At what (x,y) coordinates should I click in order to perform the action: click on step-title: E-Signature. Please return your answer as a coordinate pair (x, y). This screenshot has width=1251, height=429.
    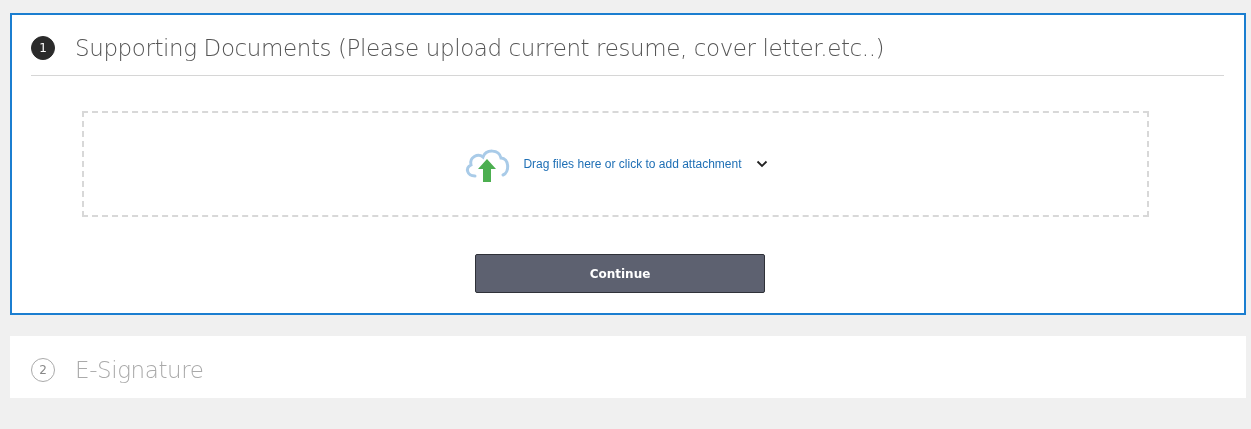
    Looking at the image, I should click on (139, 370).